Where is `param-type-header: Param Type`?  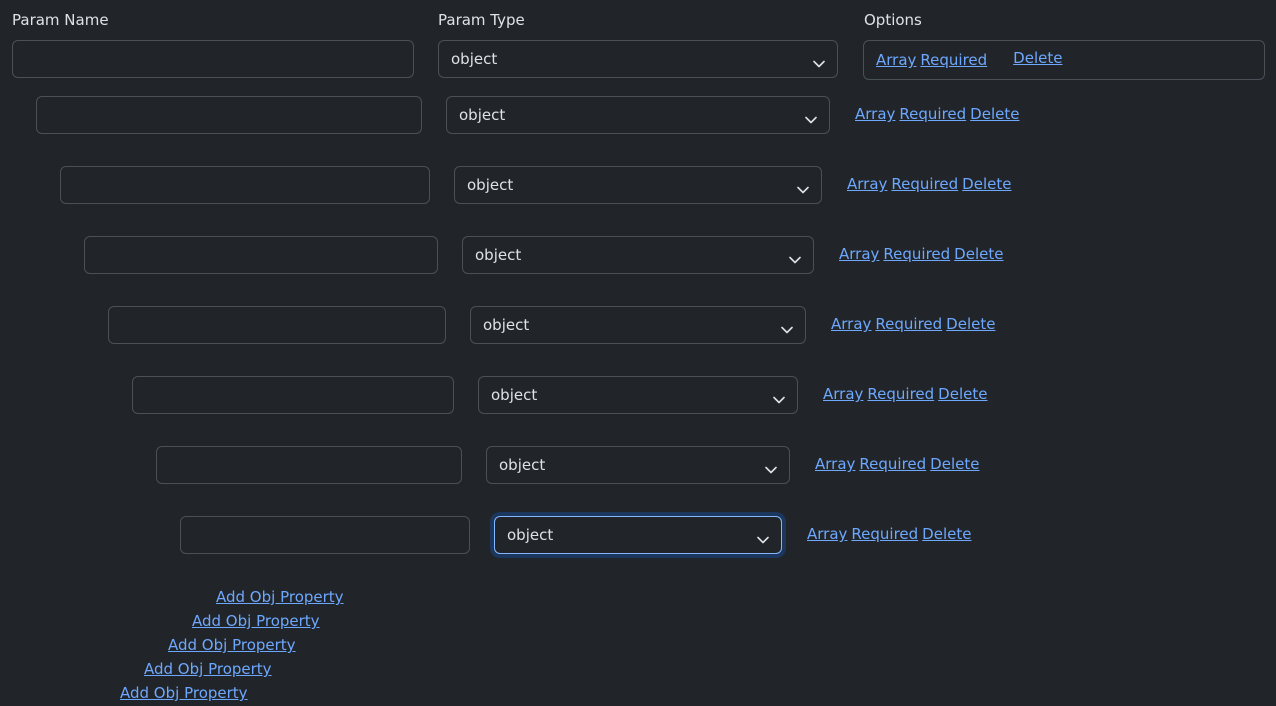 param-type-header: Param Type is located at coordinates (481, 20).